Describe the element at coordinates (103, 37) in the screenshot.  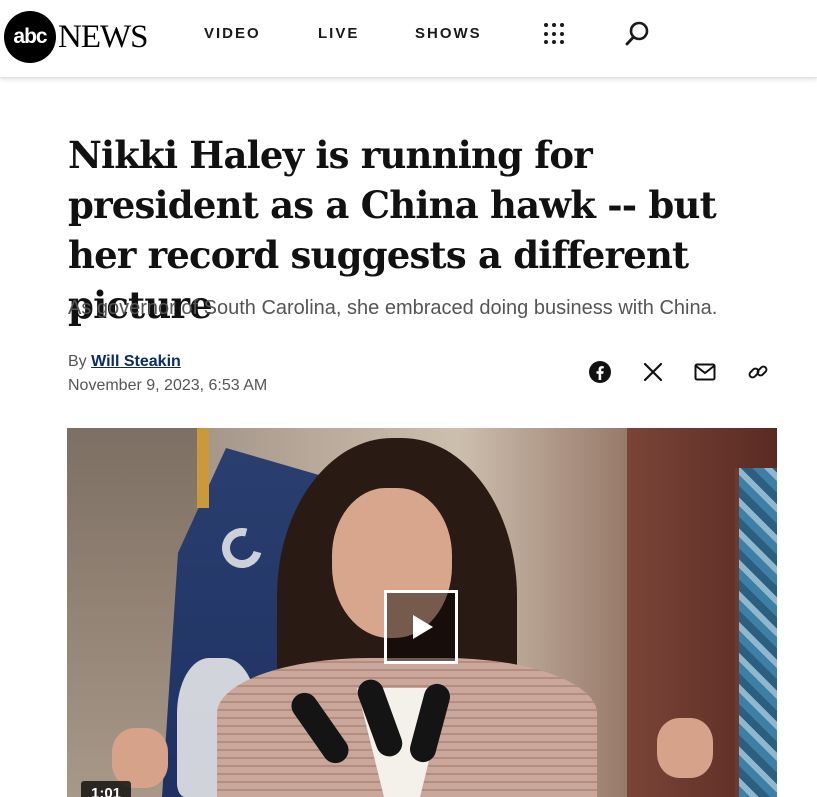
I see `logo-wordmark: NEWS` at that location.